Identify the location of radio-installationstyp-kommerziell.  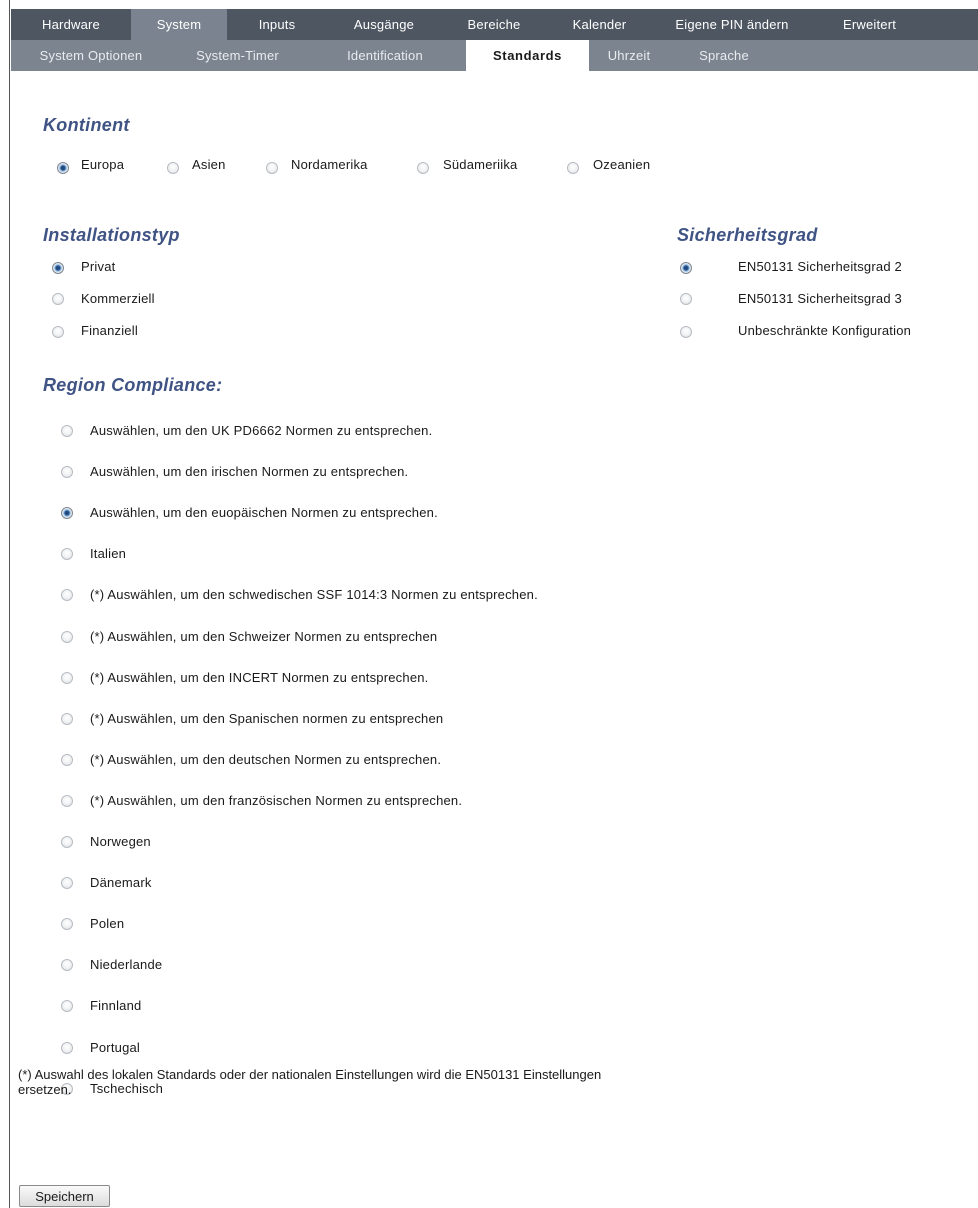
(58, 299).